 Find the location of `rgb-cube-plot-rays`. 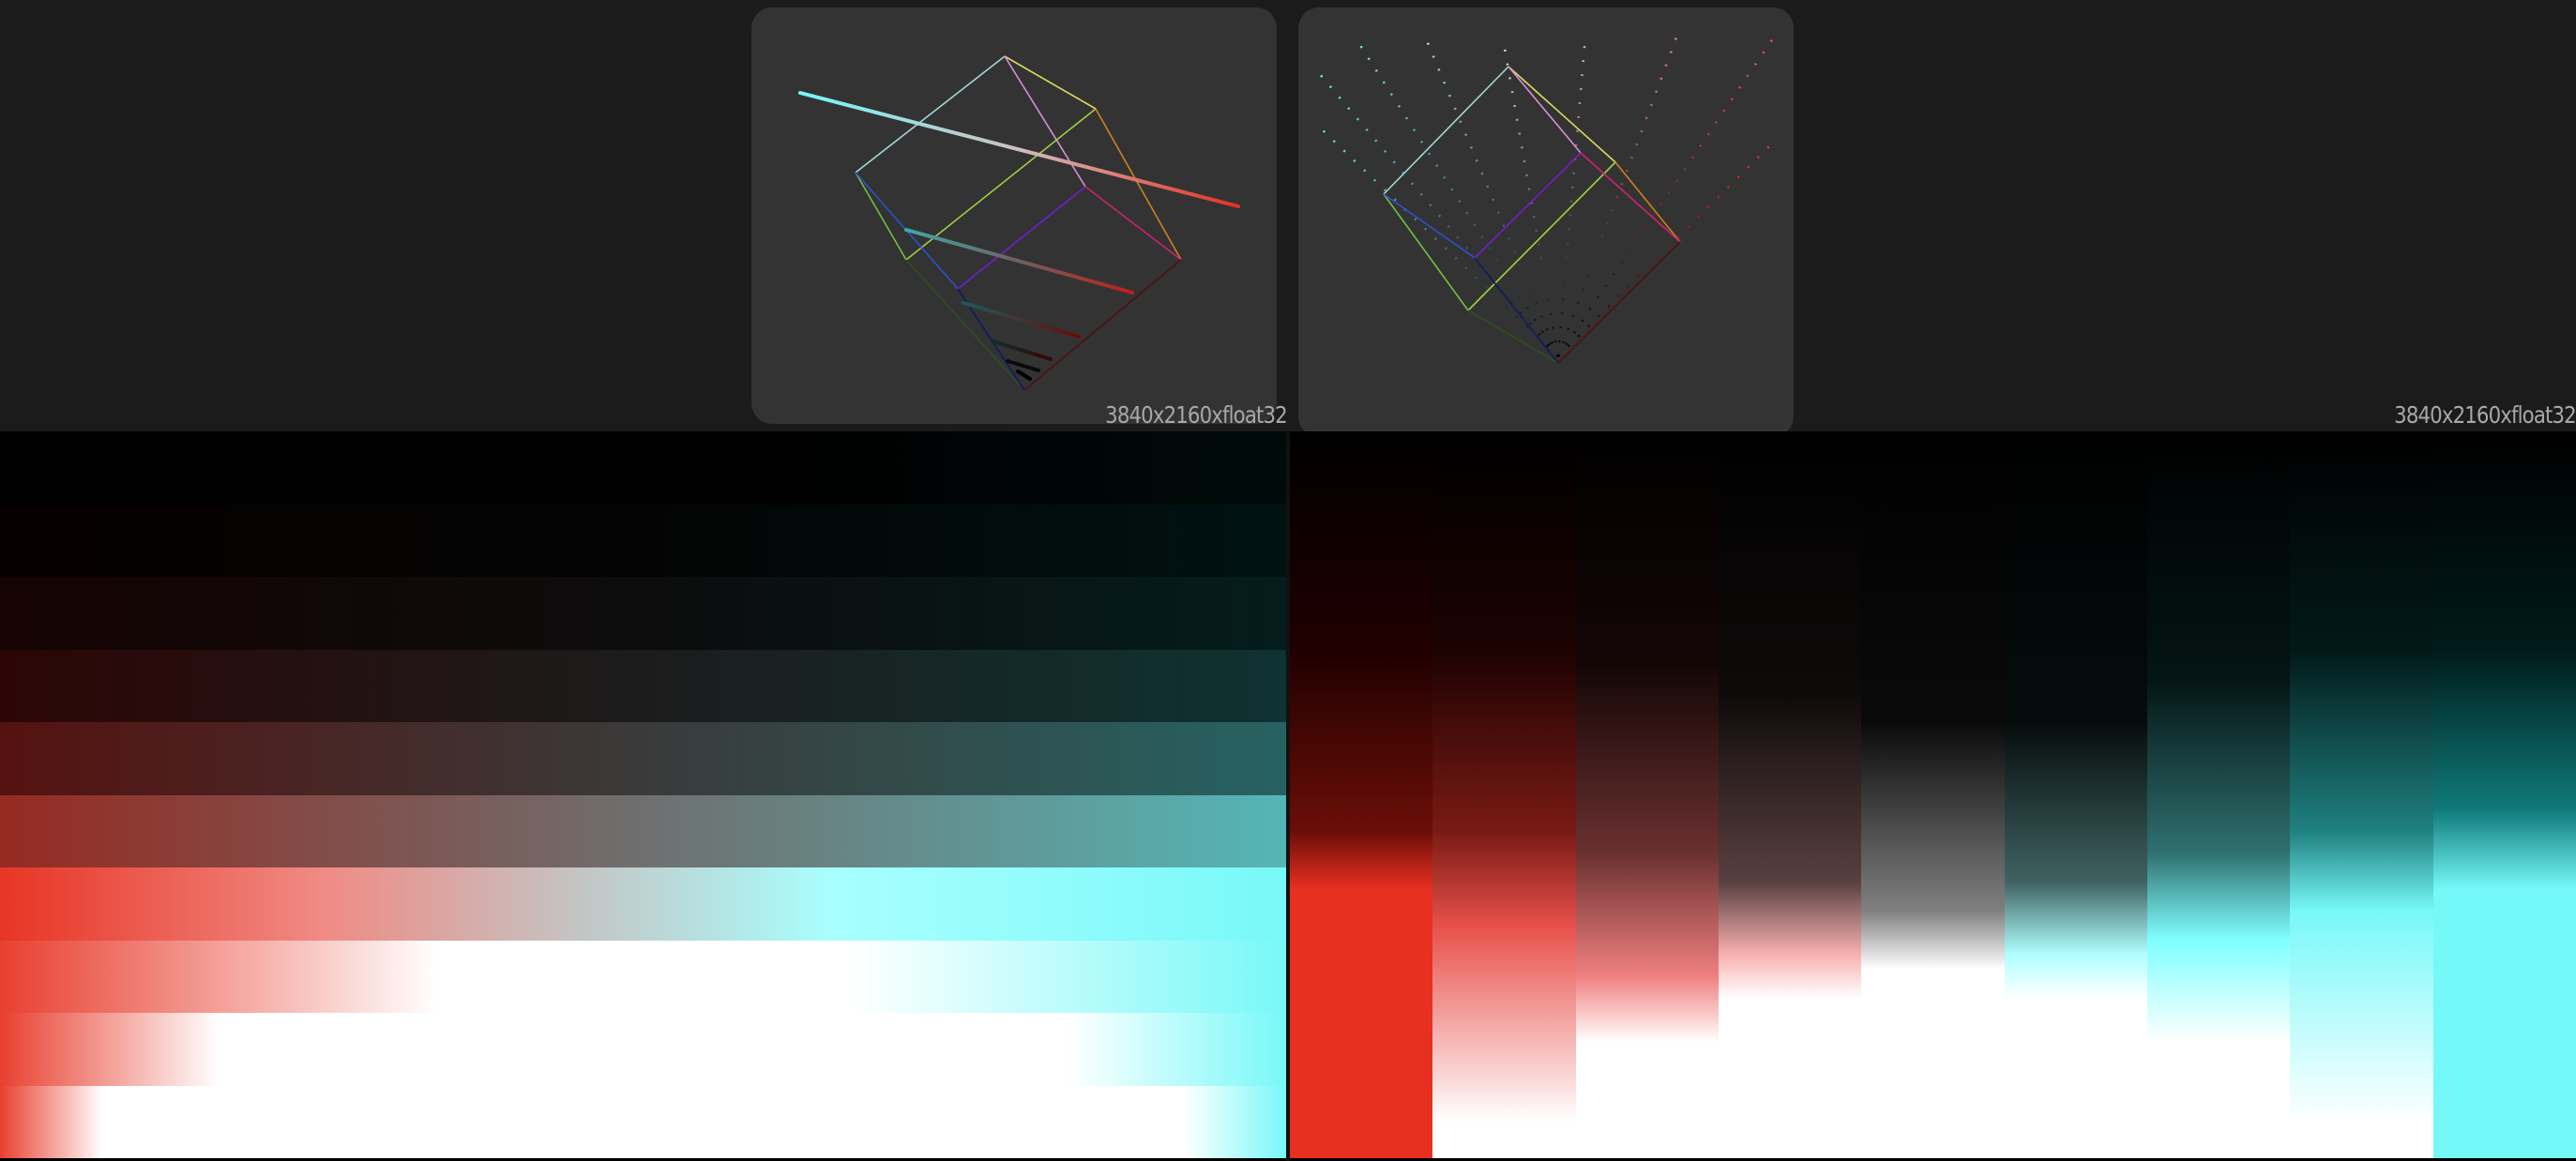

rgb-cube-plot-rays is located at coordinates (1546, 222).